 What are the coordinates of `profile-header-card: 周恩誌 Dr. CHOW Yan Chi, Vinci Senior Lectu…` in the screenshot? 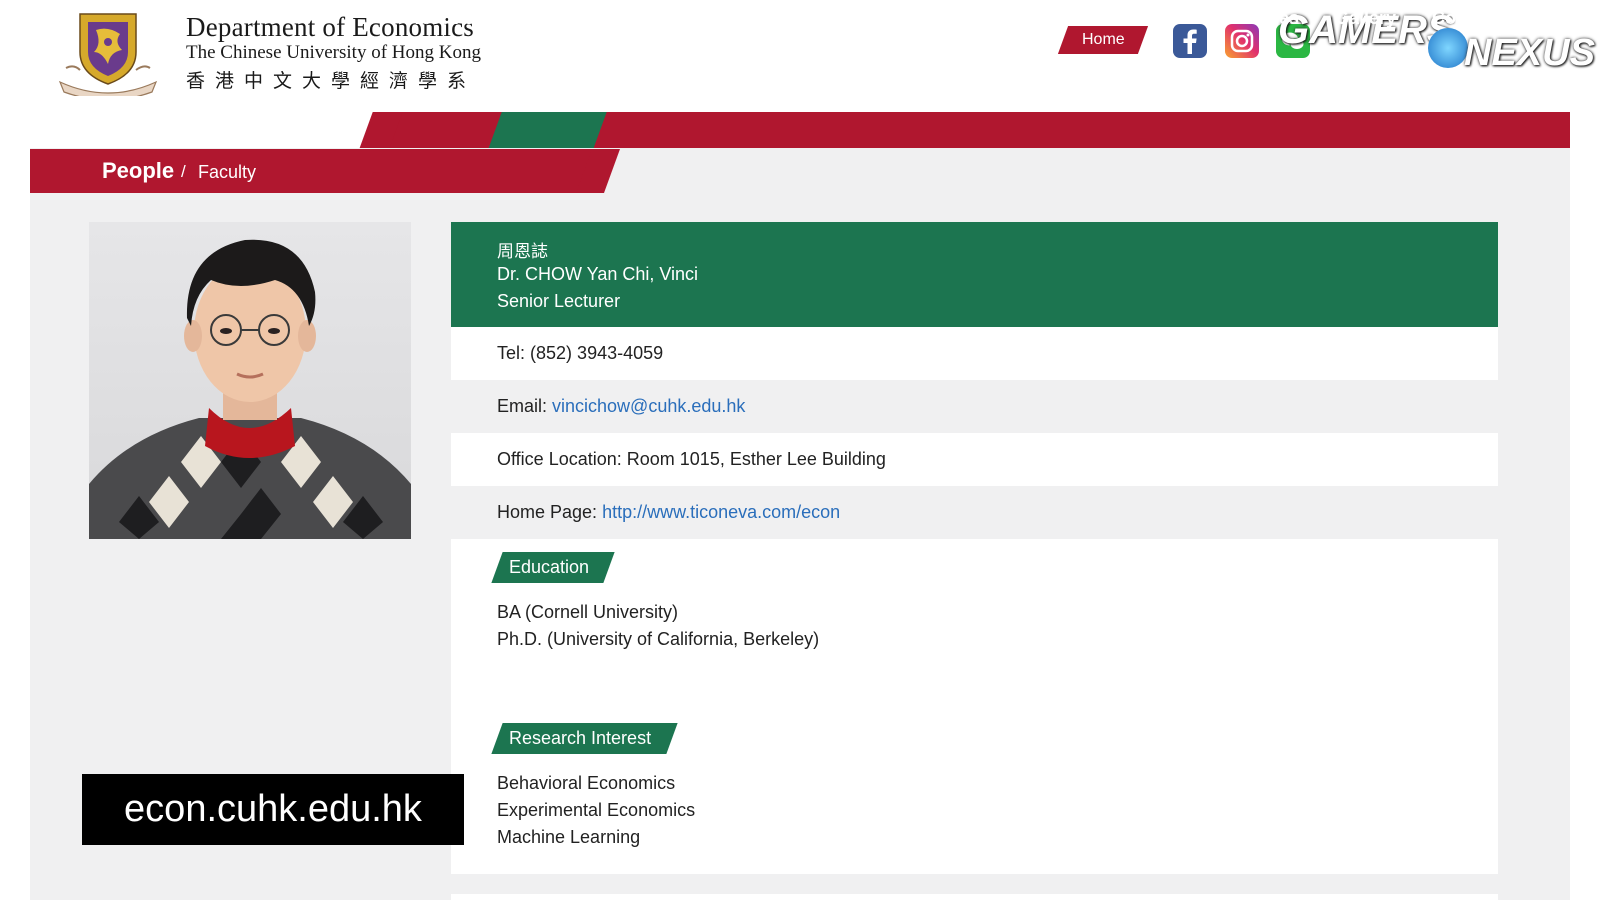 It's located at (974, 274).